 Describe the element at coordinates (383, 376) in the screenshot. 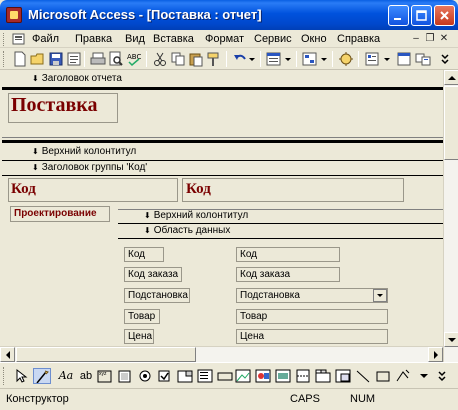

I see `rectangle-tool-icon` at that location.